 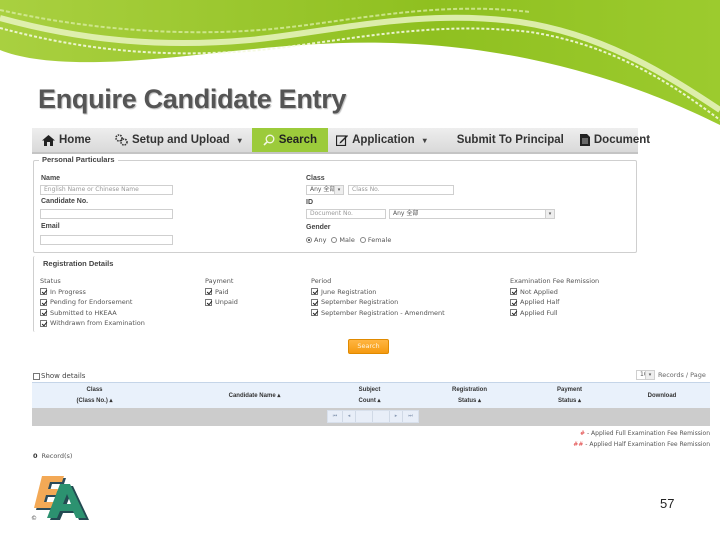 I want to click on settings-icon, so click(x=121, y=140).